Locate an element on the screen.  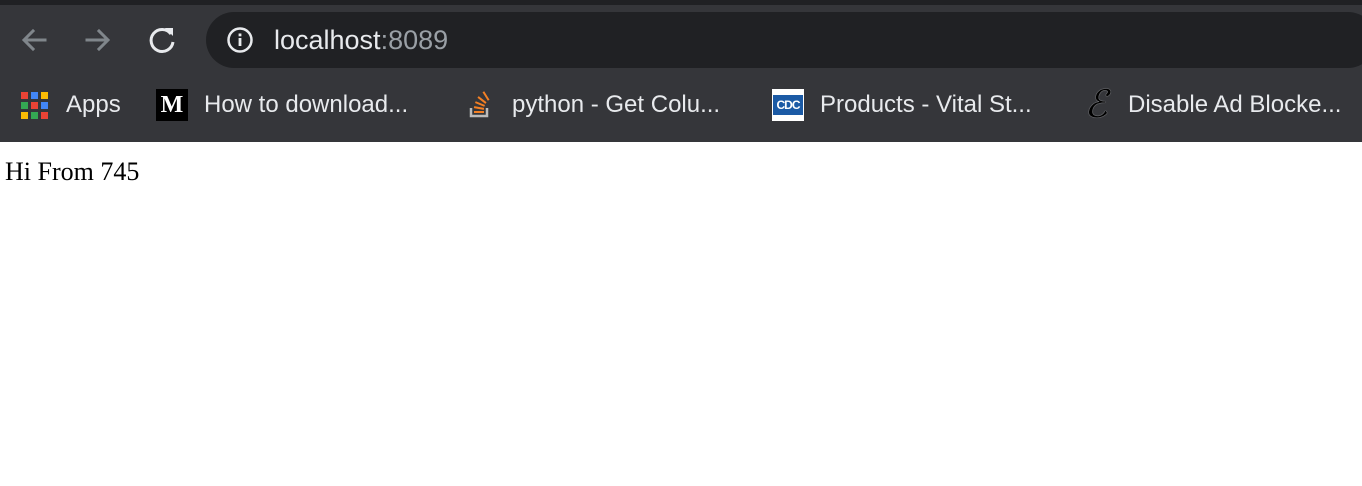
forward-button is located at coordinates (98, 40).